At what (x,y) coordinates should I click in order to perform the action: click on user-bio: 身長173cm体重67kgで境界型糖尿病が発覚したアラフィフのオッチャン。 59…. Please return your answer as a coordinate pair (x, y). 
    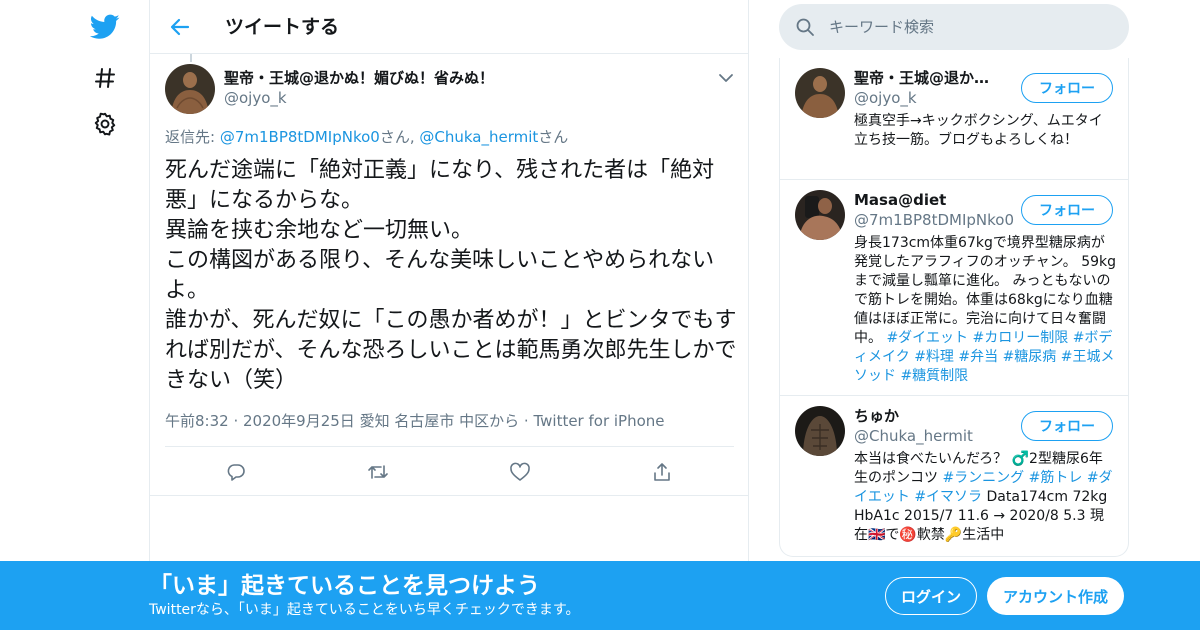
    Looking at the image, I should click on (985, 310).